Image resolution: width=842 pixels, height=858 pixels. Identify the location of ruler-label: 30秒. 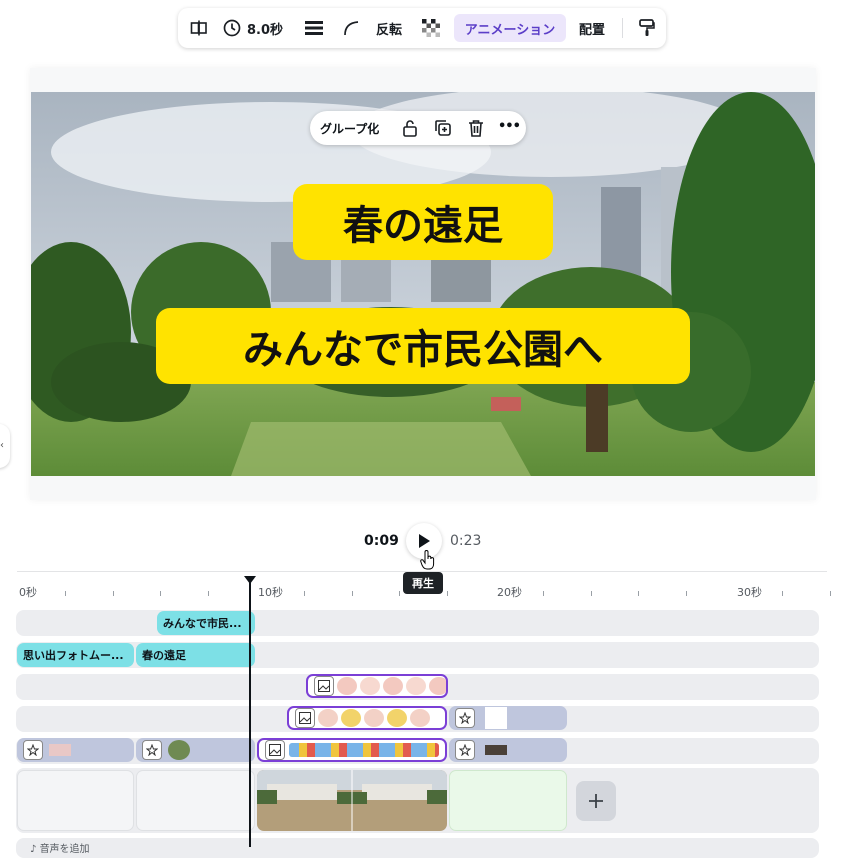
(749, 592).